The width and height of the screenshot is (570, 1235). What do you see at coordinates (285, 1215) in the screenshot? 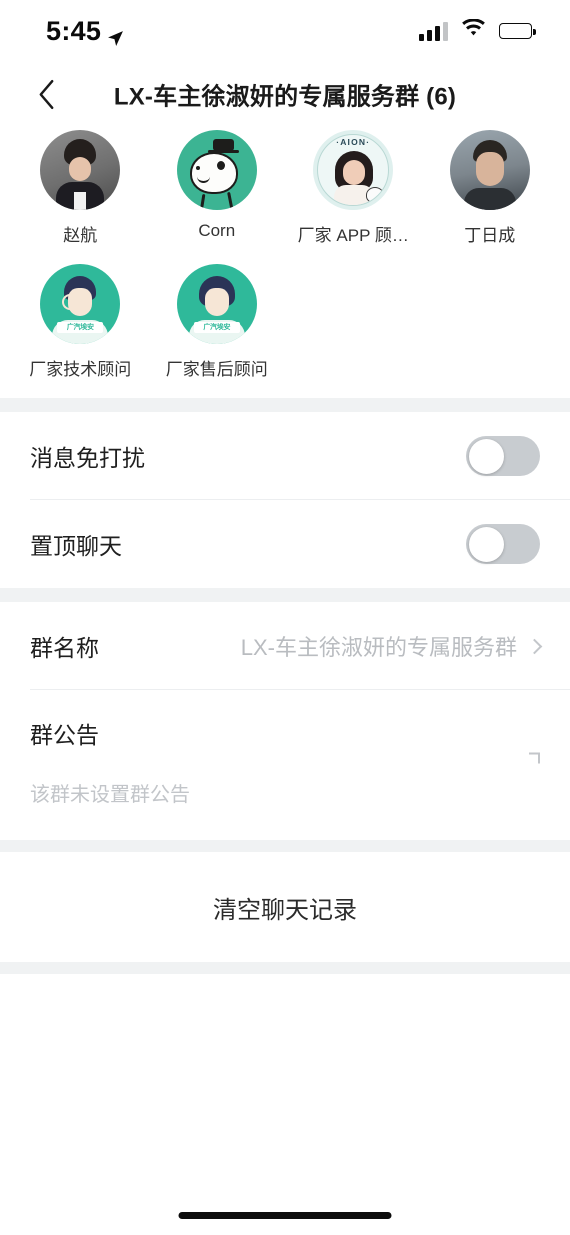
I see `home-indicator` at bounding box center [285, 1215].